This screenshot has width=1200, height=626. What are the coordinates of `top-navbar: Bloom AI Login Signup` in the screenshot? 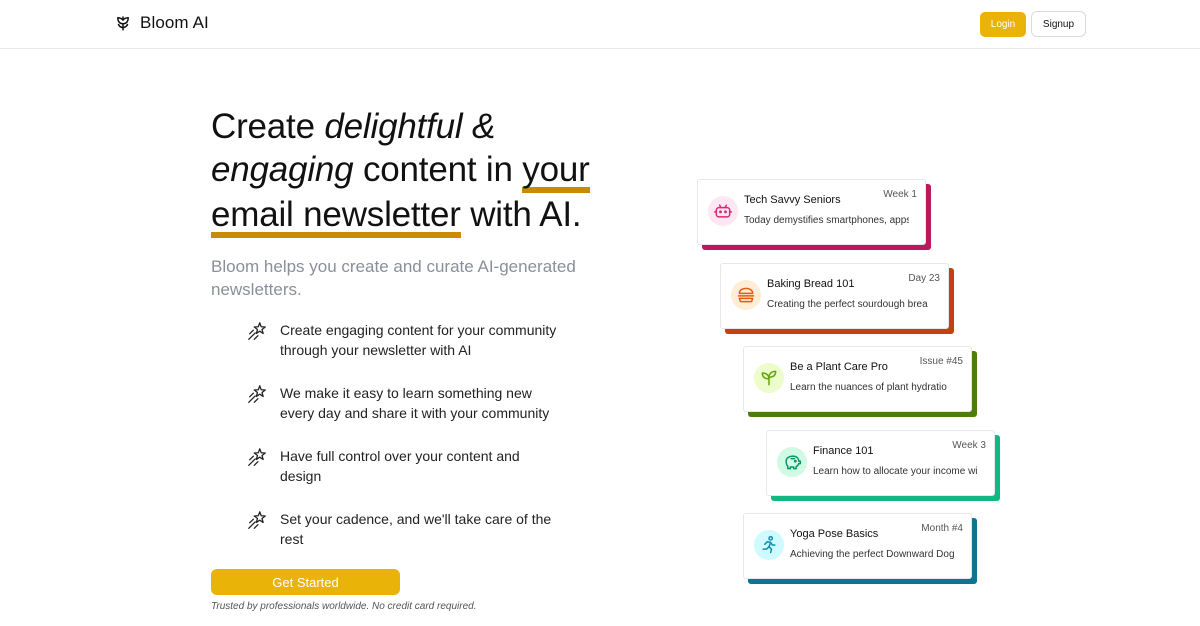 It's located at (600, 24).